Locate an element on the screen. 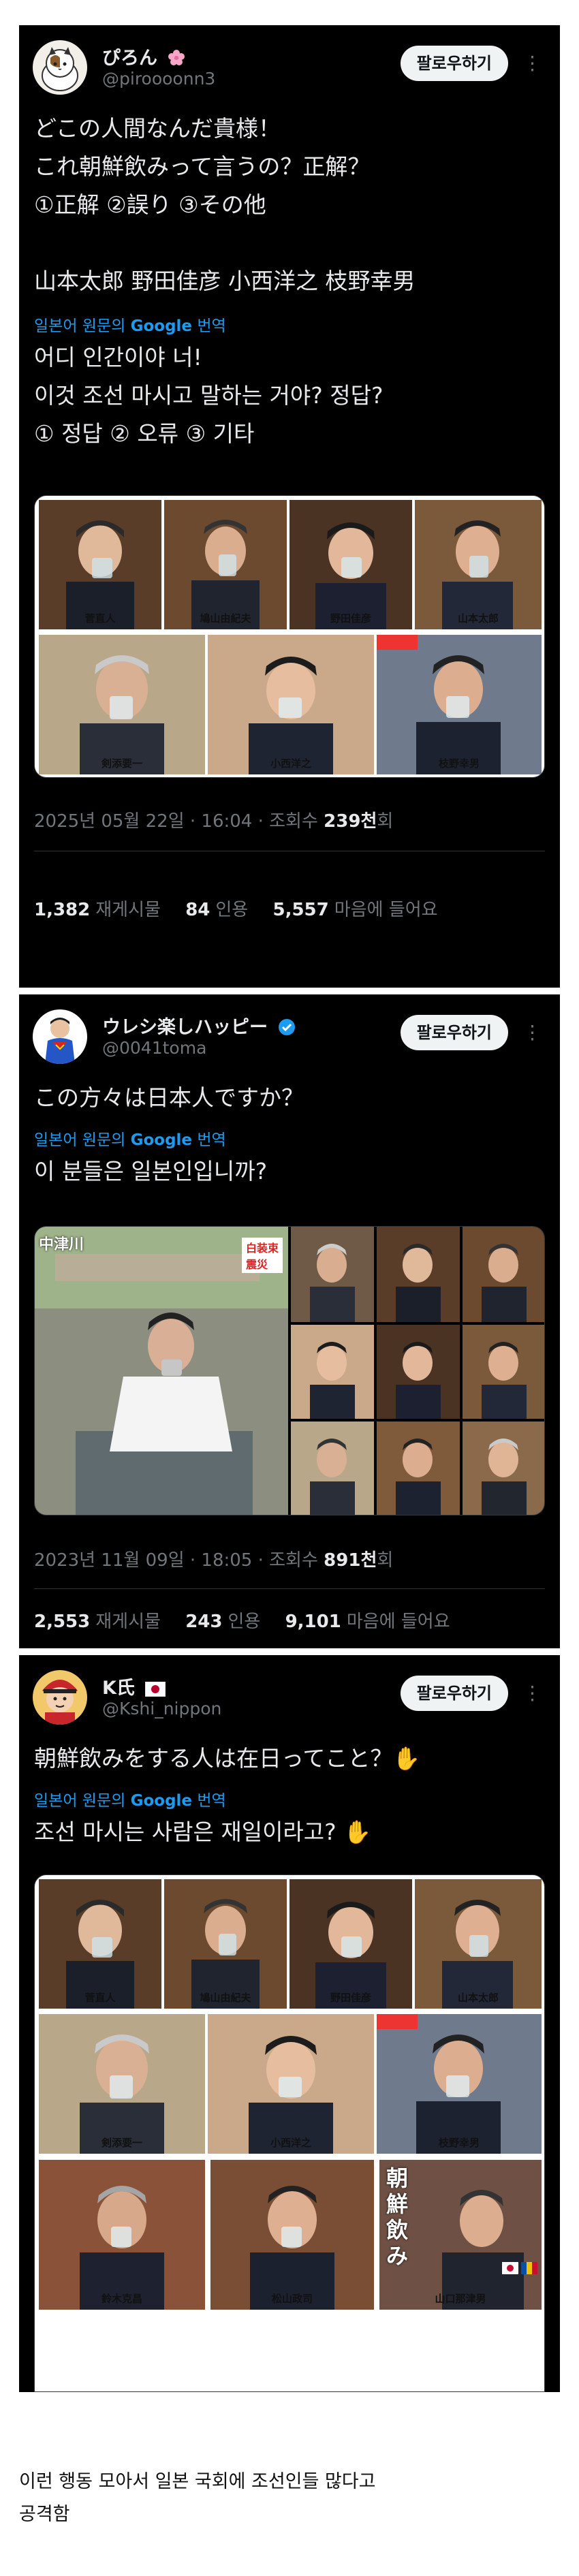 The image size is (579, 2576). view-count: 891천 is located at coordinates (350, 1560).